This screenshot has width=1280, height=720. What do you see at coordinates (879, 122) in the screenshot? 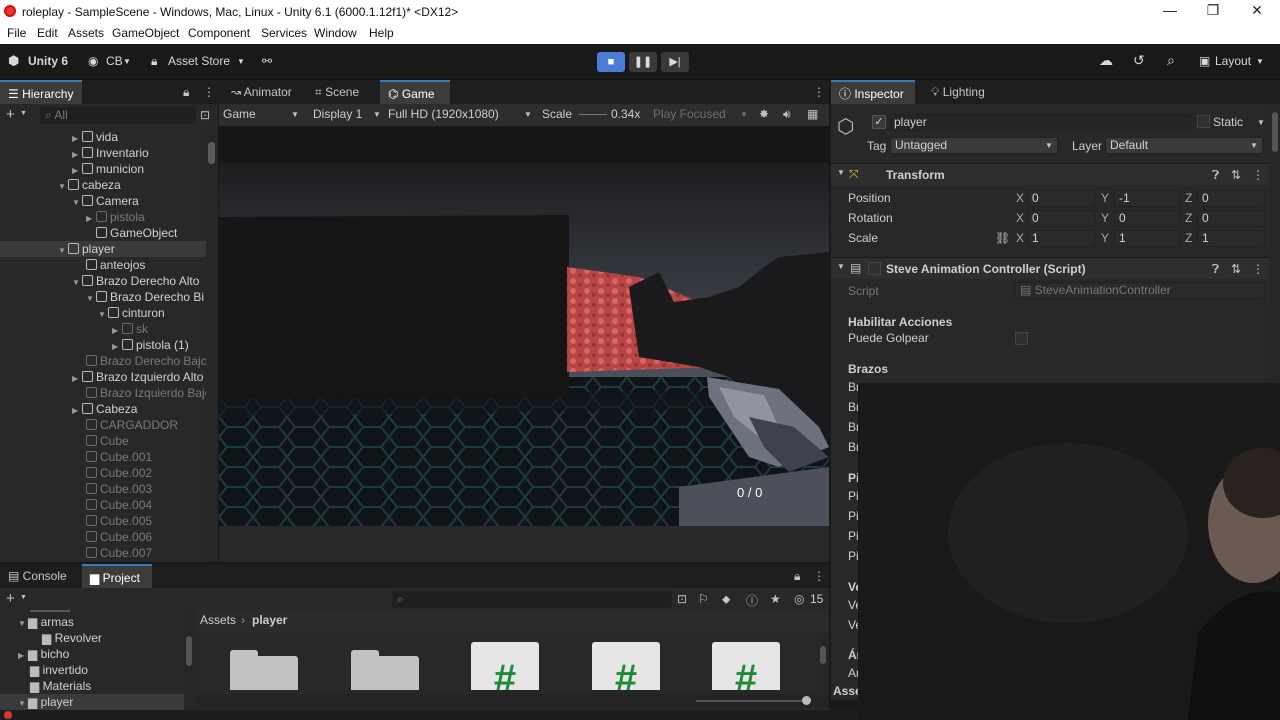
I see `active-checkbox: ✓` at bounding box center [879, 122].